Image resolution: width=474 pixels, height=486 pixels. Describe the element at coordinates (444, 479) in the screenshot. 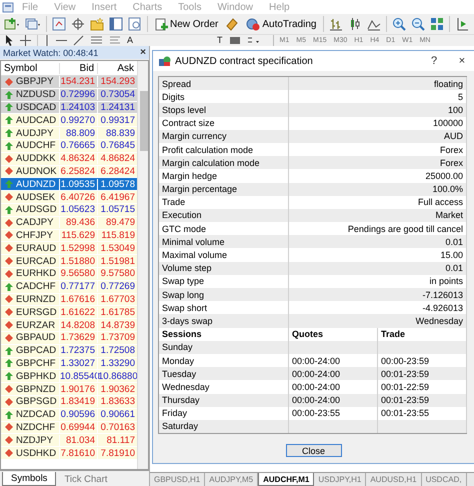

I see `chart-tab: USDCAD,` at that location.